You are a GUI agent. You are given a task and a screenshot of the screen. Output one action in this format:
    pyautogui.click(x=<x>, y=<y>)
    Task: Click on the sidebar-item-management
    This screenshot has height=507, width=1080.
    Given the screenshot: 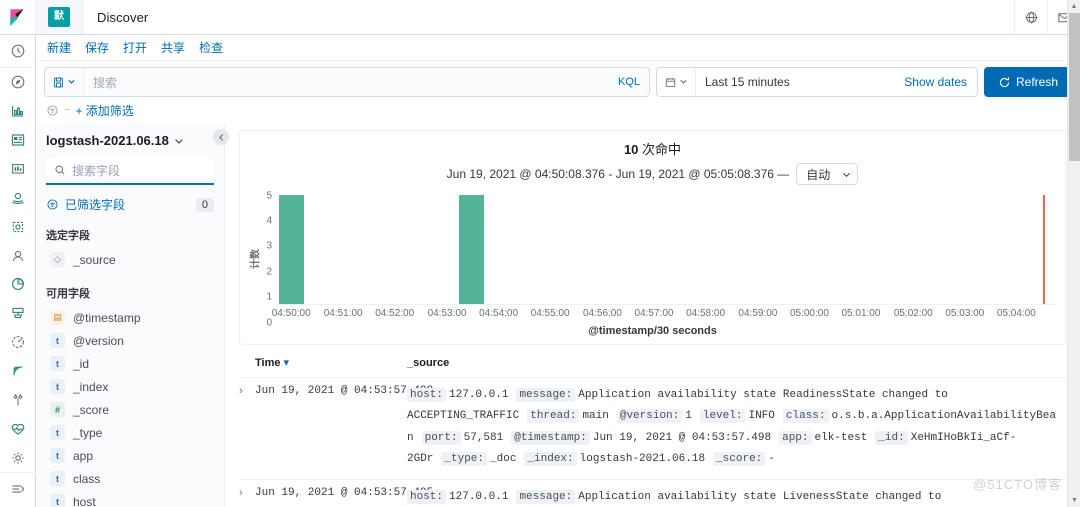 What is the action you would take?
    pyautogui.click(x=18, y=457)
    